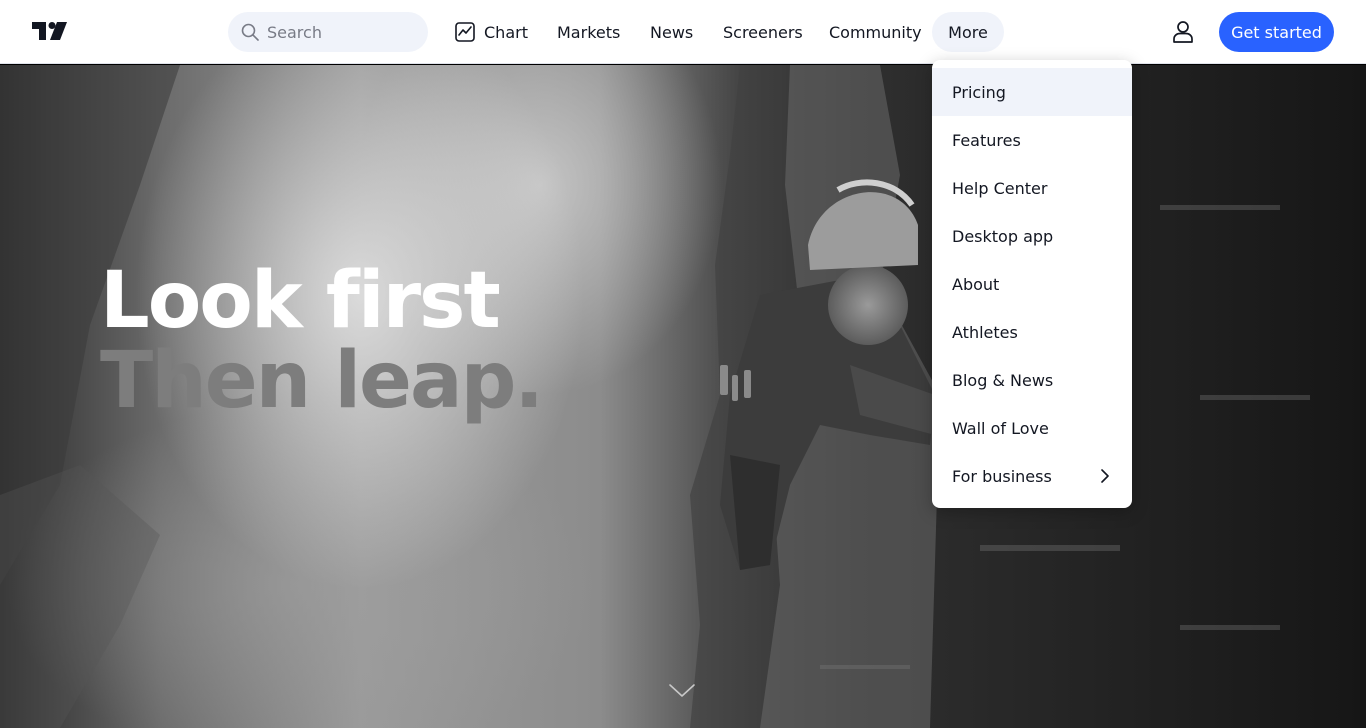  What do you see at coordinates (1032, 92) in the screenshot?
I see `menu-item-pricing: Pricing` at bounding box center [1032, 92].